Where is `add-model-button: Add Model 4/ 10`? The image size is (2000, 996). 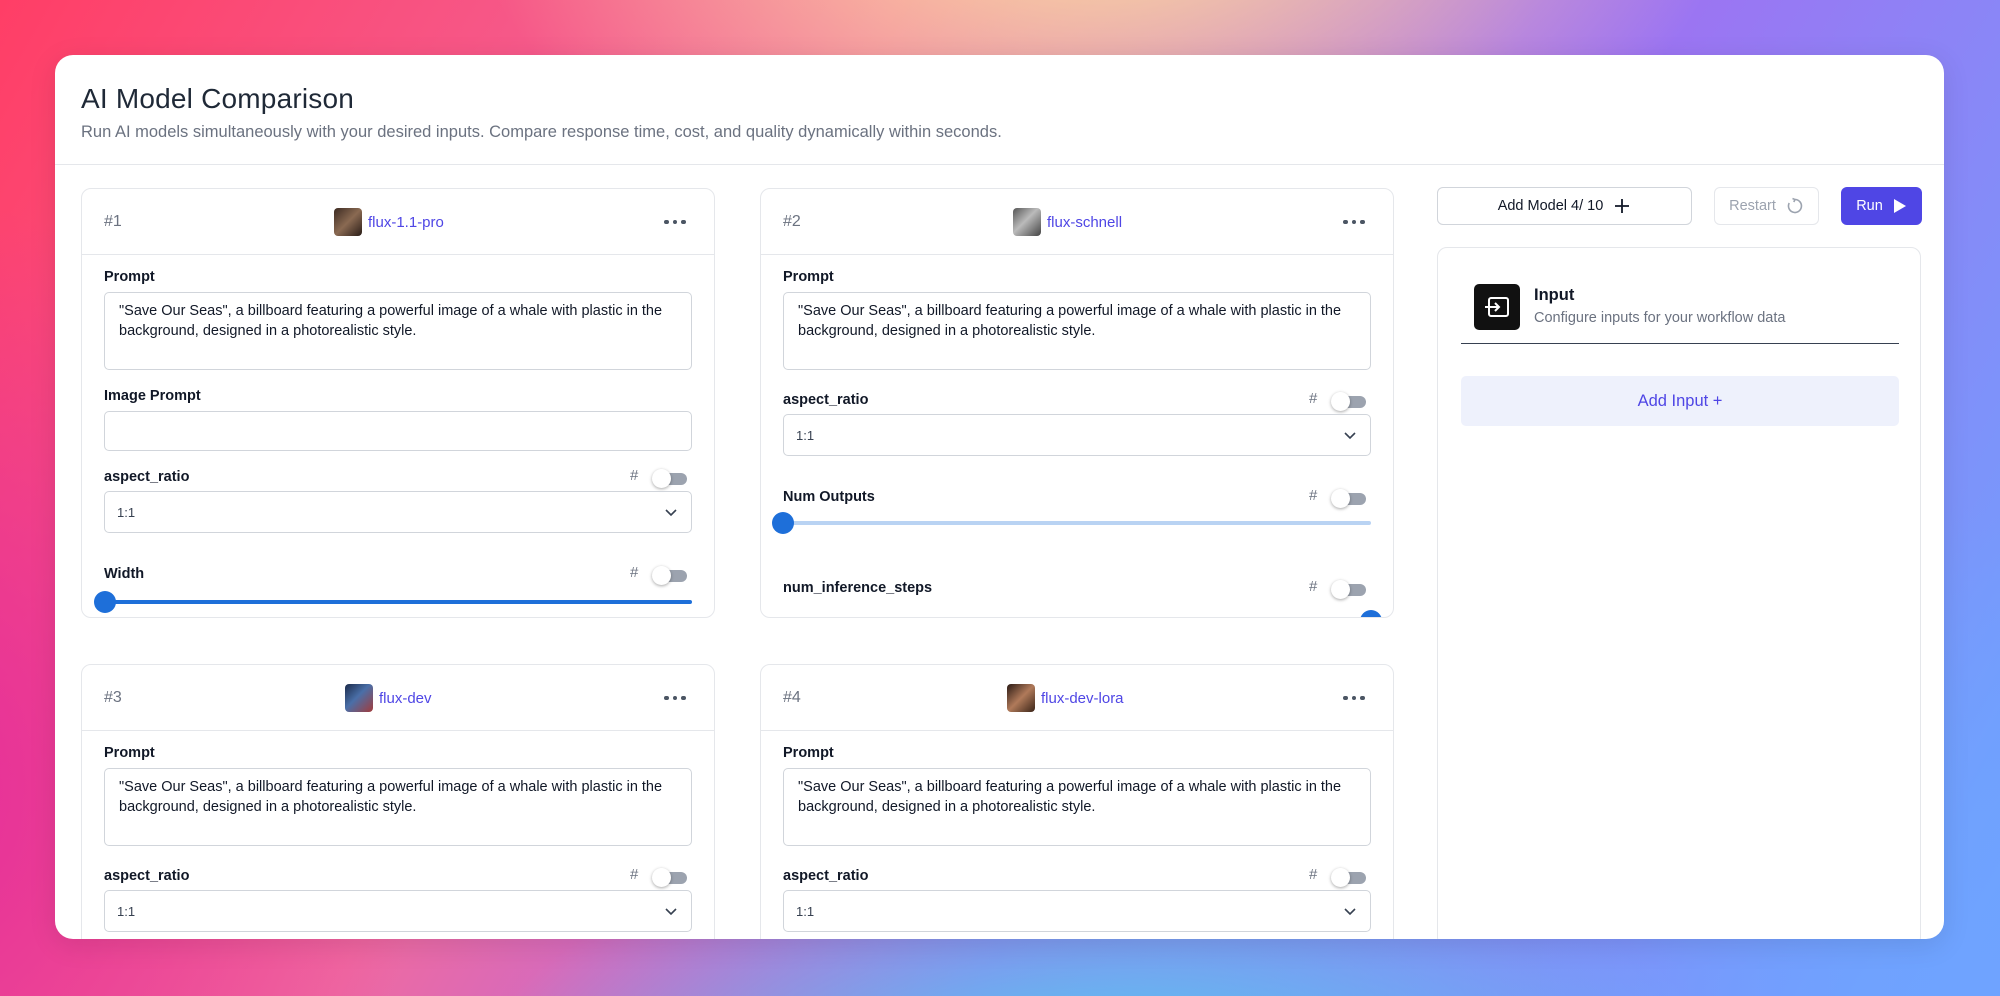 add-model-button: Add Model 4/ 10 is located at coordinates (1564, 206).